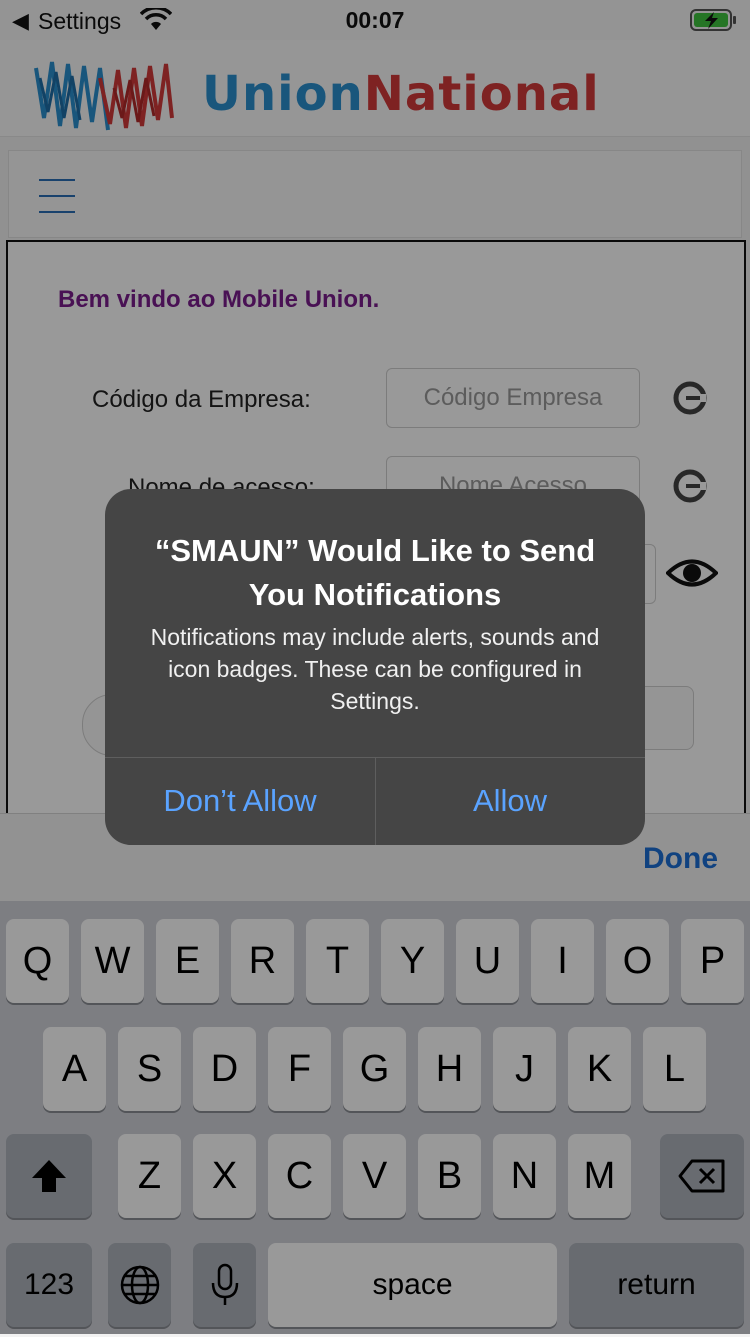 This screenshot has width=750, height=1337. What do you see at coordinates (510, 801) in the screenshot?
I see `allow-button: Allow` at bounding box center [510, 801].